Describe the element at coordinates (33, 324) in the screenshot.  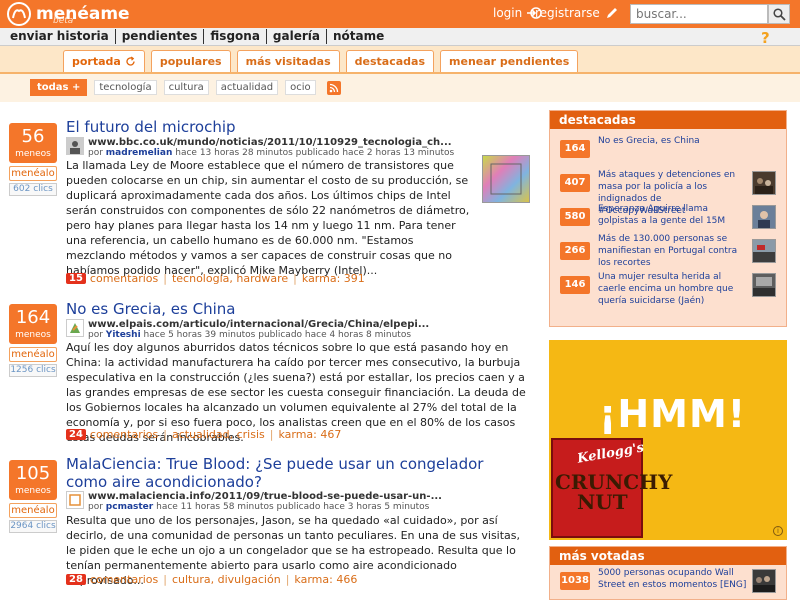
I see `vote-count-box: 164 meneos` at that location.